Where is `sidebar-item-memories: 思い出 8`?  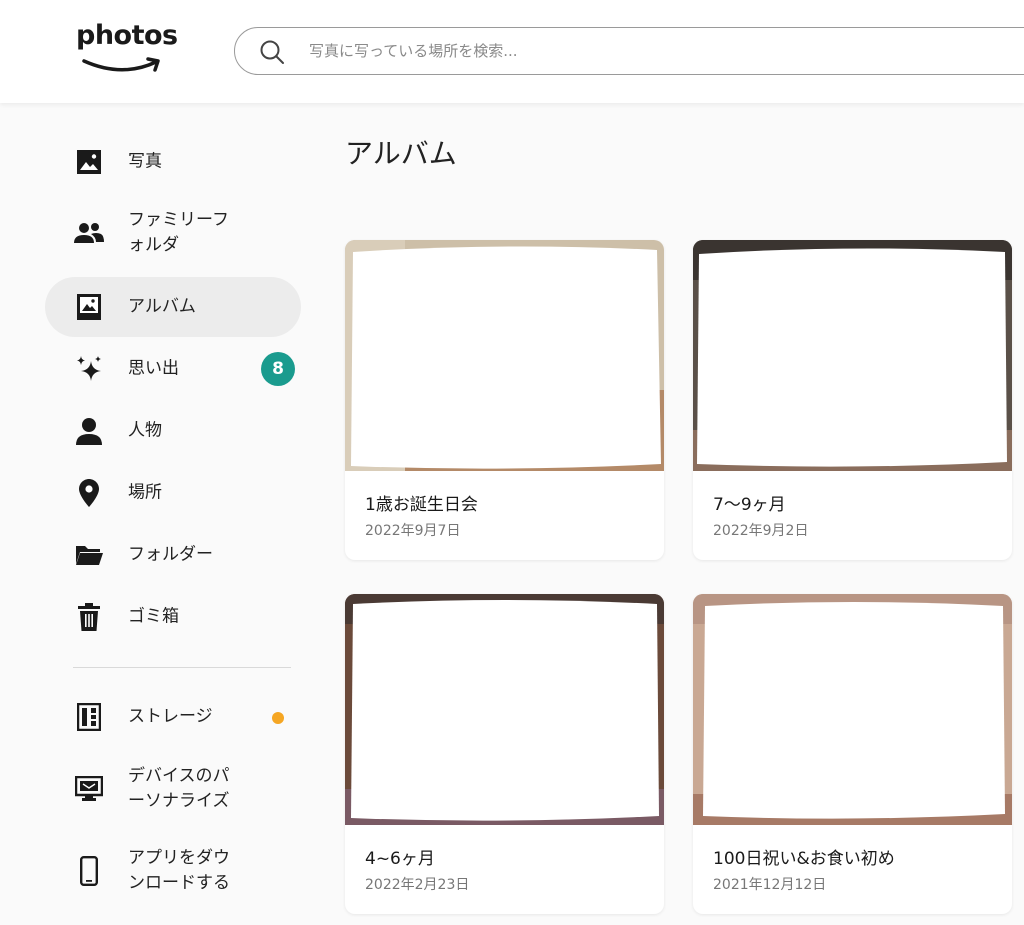 sidebar-item-memories: 思い出 8 is located at coordinates (173, 369).